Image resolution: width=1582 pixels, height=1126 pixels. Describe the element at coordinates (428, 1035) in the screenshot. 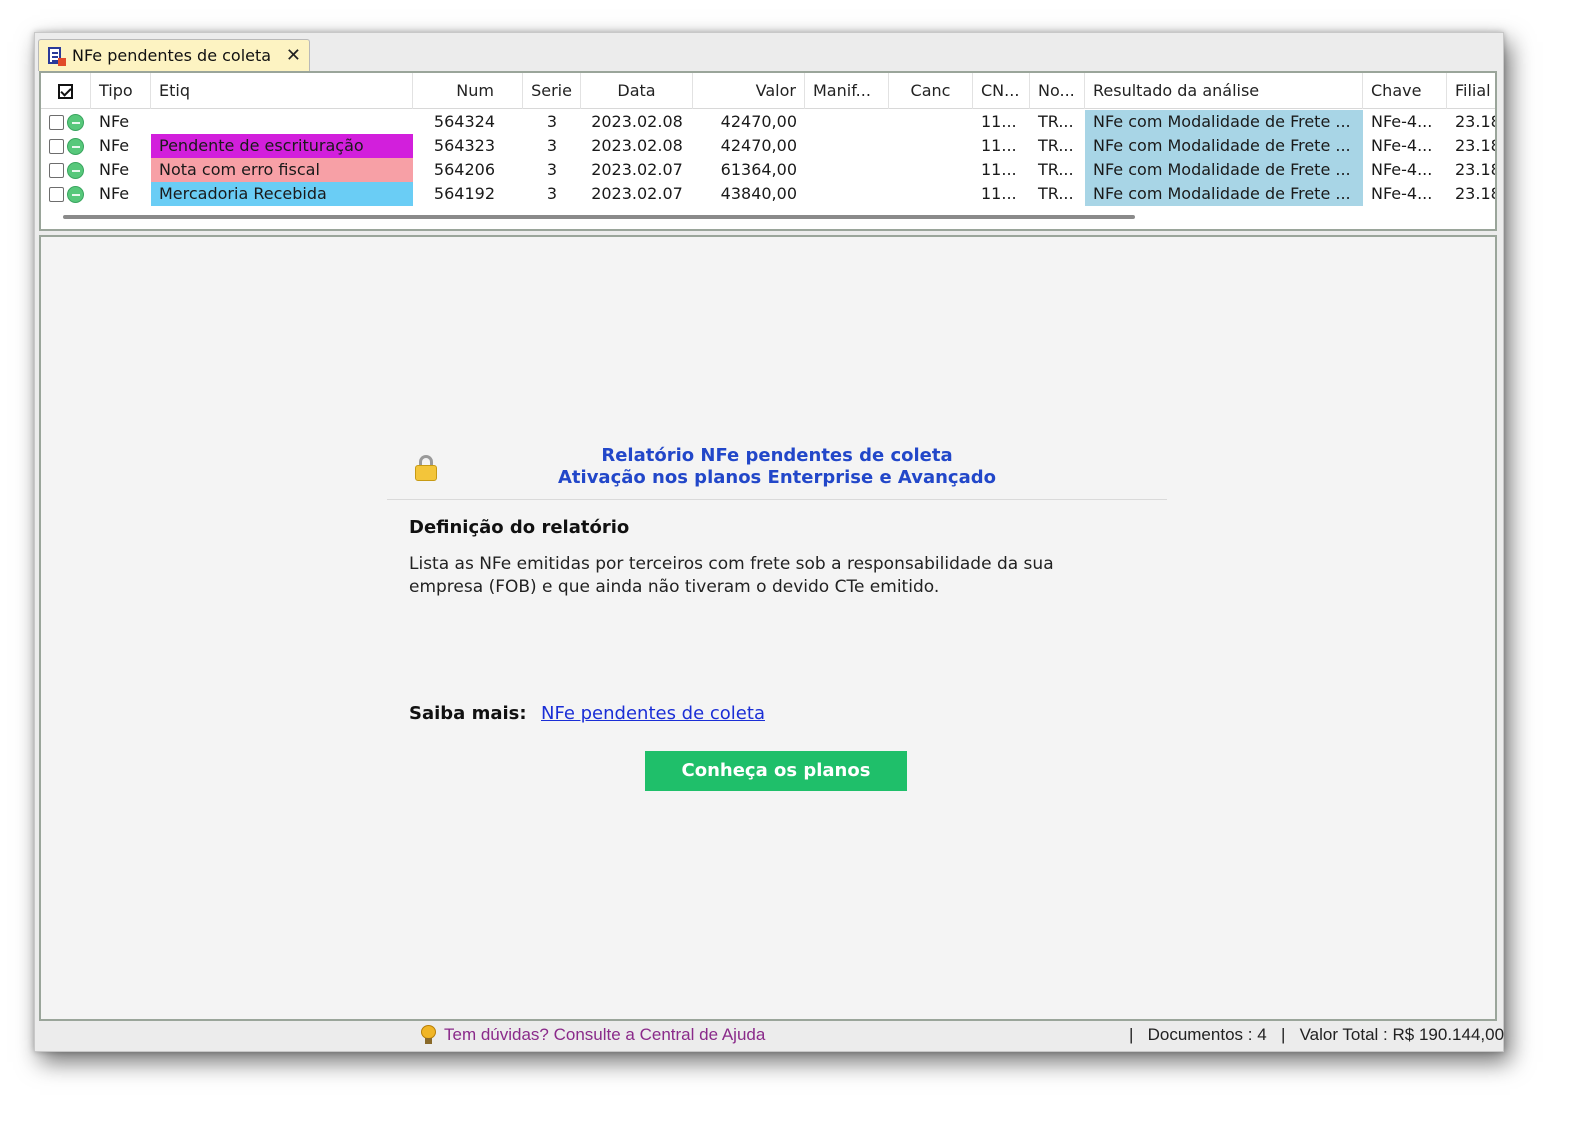

I see `lightbulb-icon` at that location.